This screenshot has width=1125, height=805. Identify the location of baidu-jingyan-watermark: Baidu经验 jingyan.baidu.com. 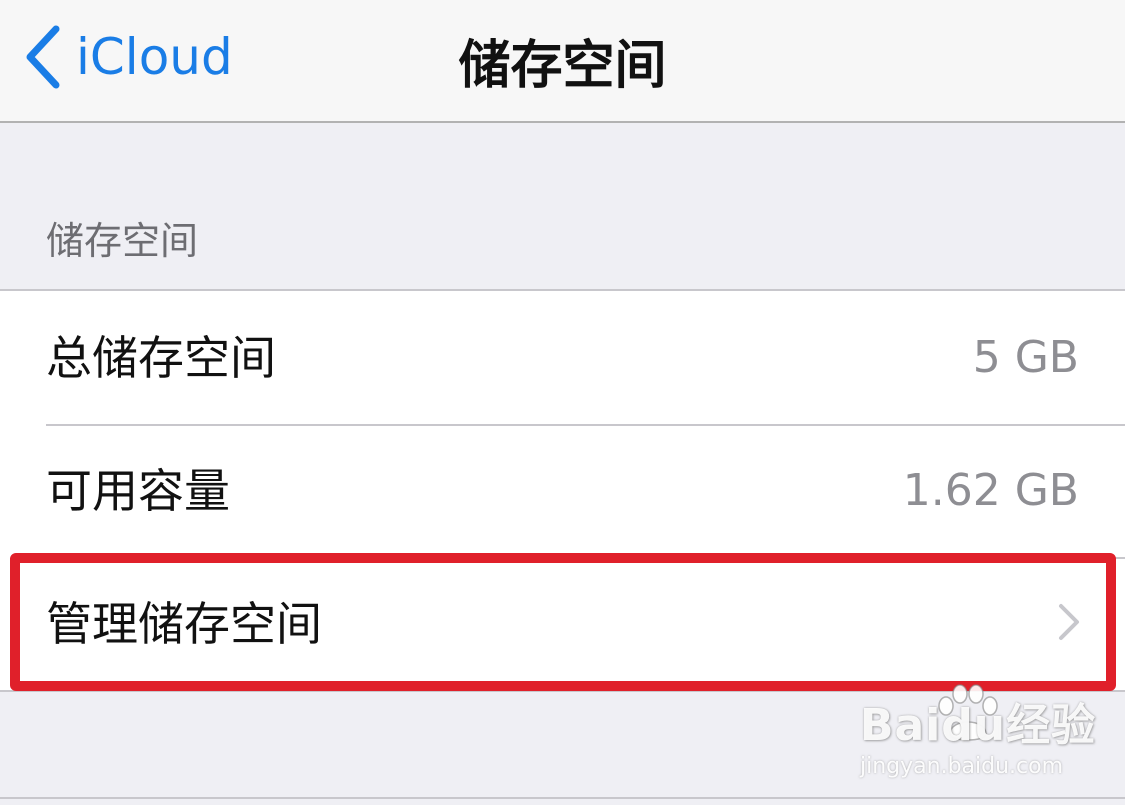
(977, 737).